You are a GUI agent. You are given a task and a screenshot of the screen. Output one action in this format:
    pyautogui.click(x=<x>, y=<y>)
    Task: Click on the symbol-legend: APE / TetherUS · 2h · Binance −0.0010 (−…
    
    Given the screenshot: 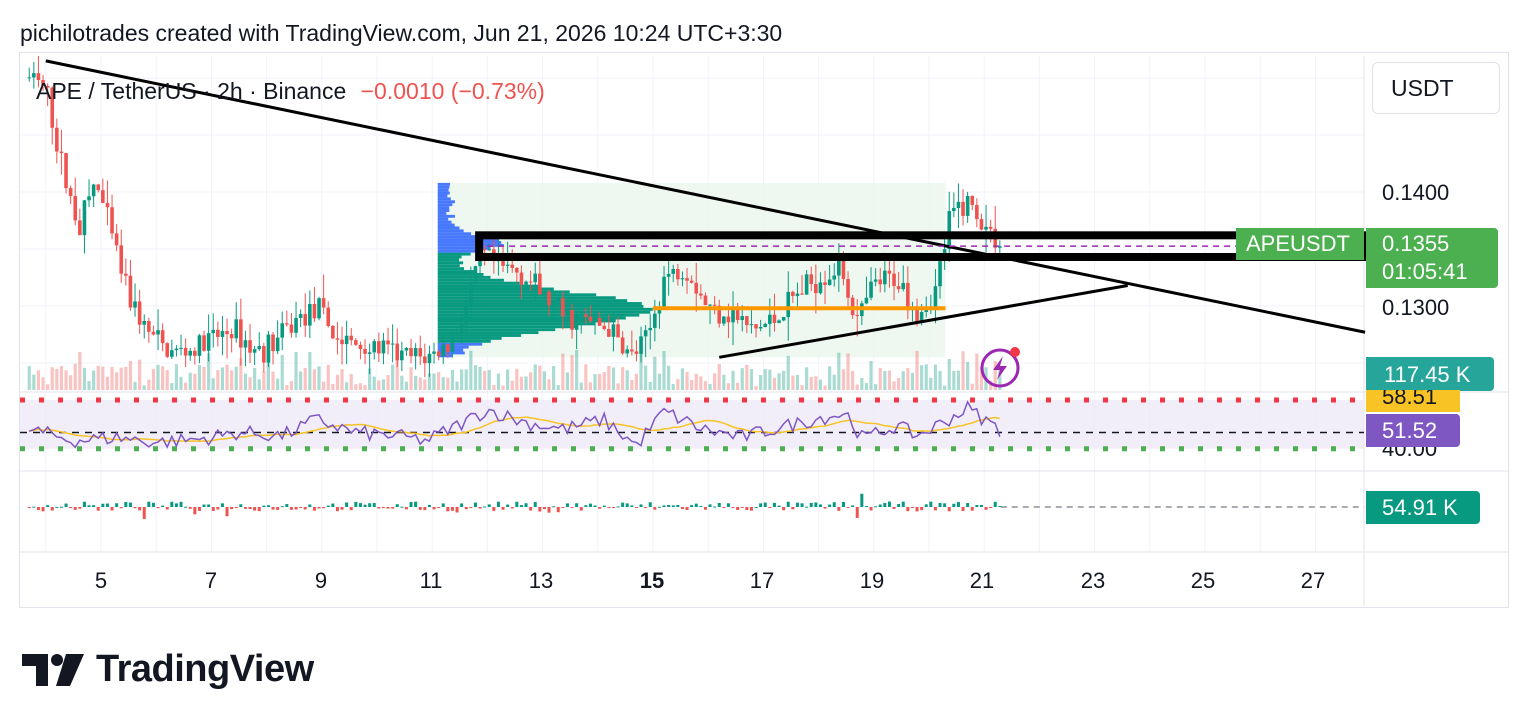 What is the action you would take?
    pyautogui.click(x=290, y=91)
    